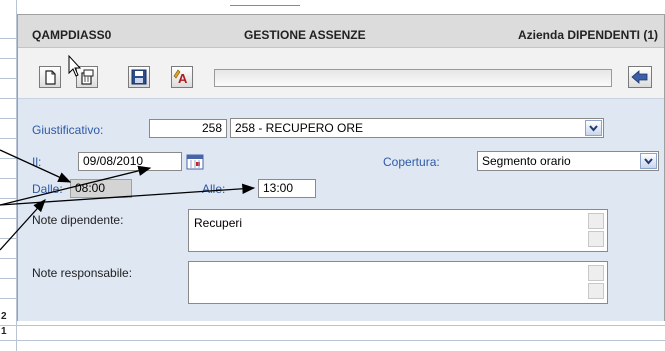 The width and height of the screenshot is (665, 351). What do you see at coordinates (130, 161) in the screenshot?
I see `date-input: 09/08/2010` at bounding box center [130, 161].